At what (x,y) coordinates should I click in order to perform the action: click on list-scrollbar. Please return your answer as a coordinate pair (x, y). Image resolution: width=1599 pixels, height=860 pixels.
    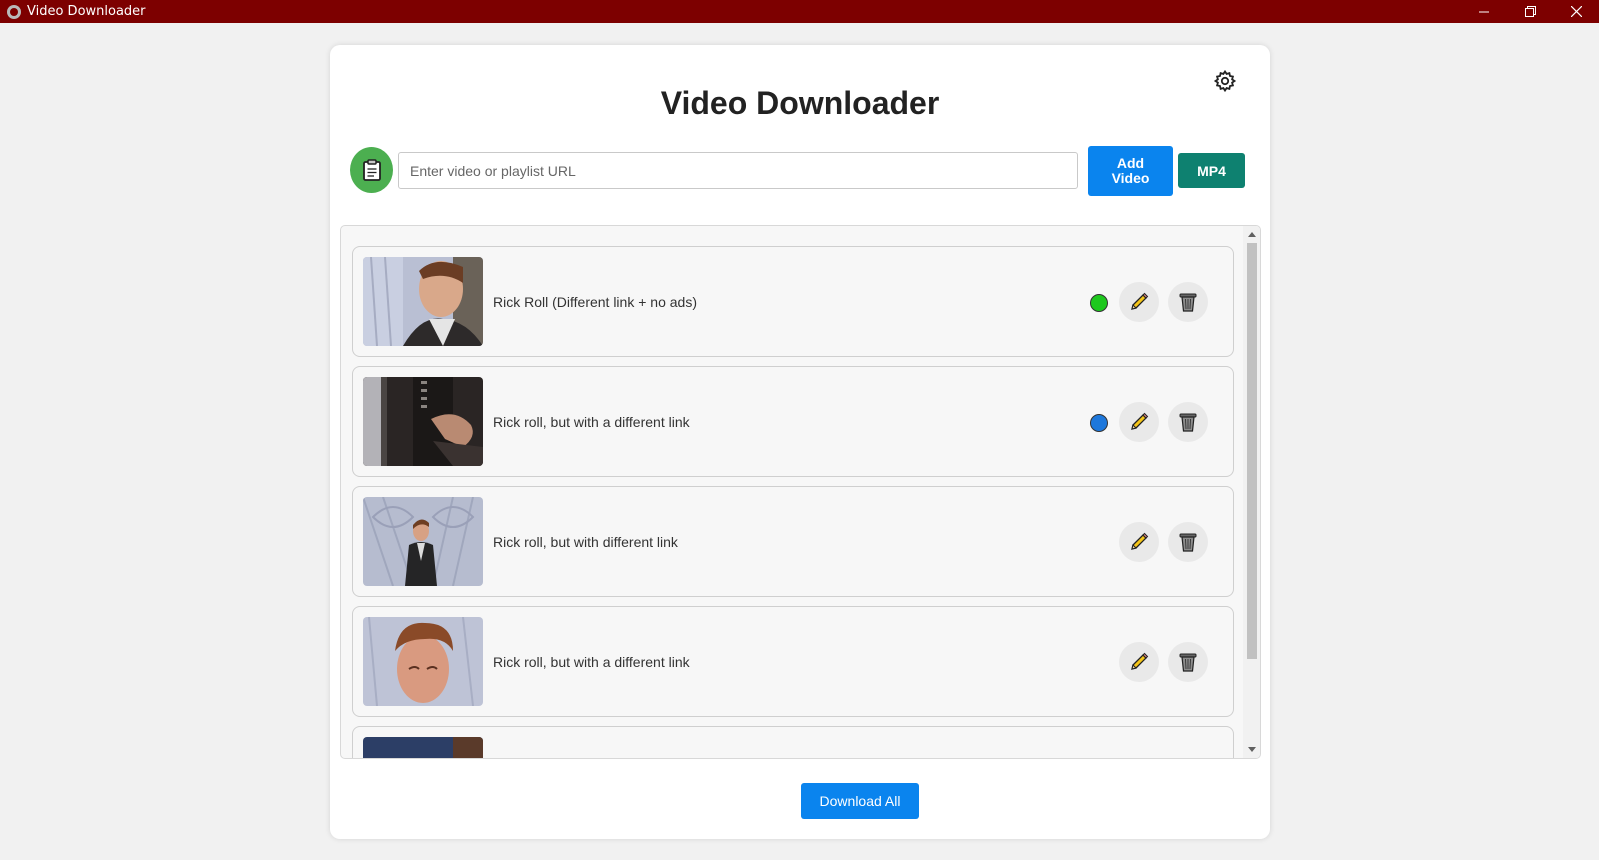
    Looking at the image, I should click on (1251, 492).